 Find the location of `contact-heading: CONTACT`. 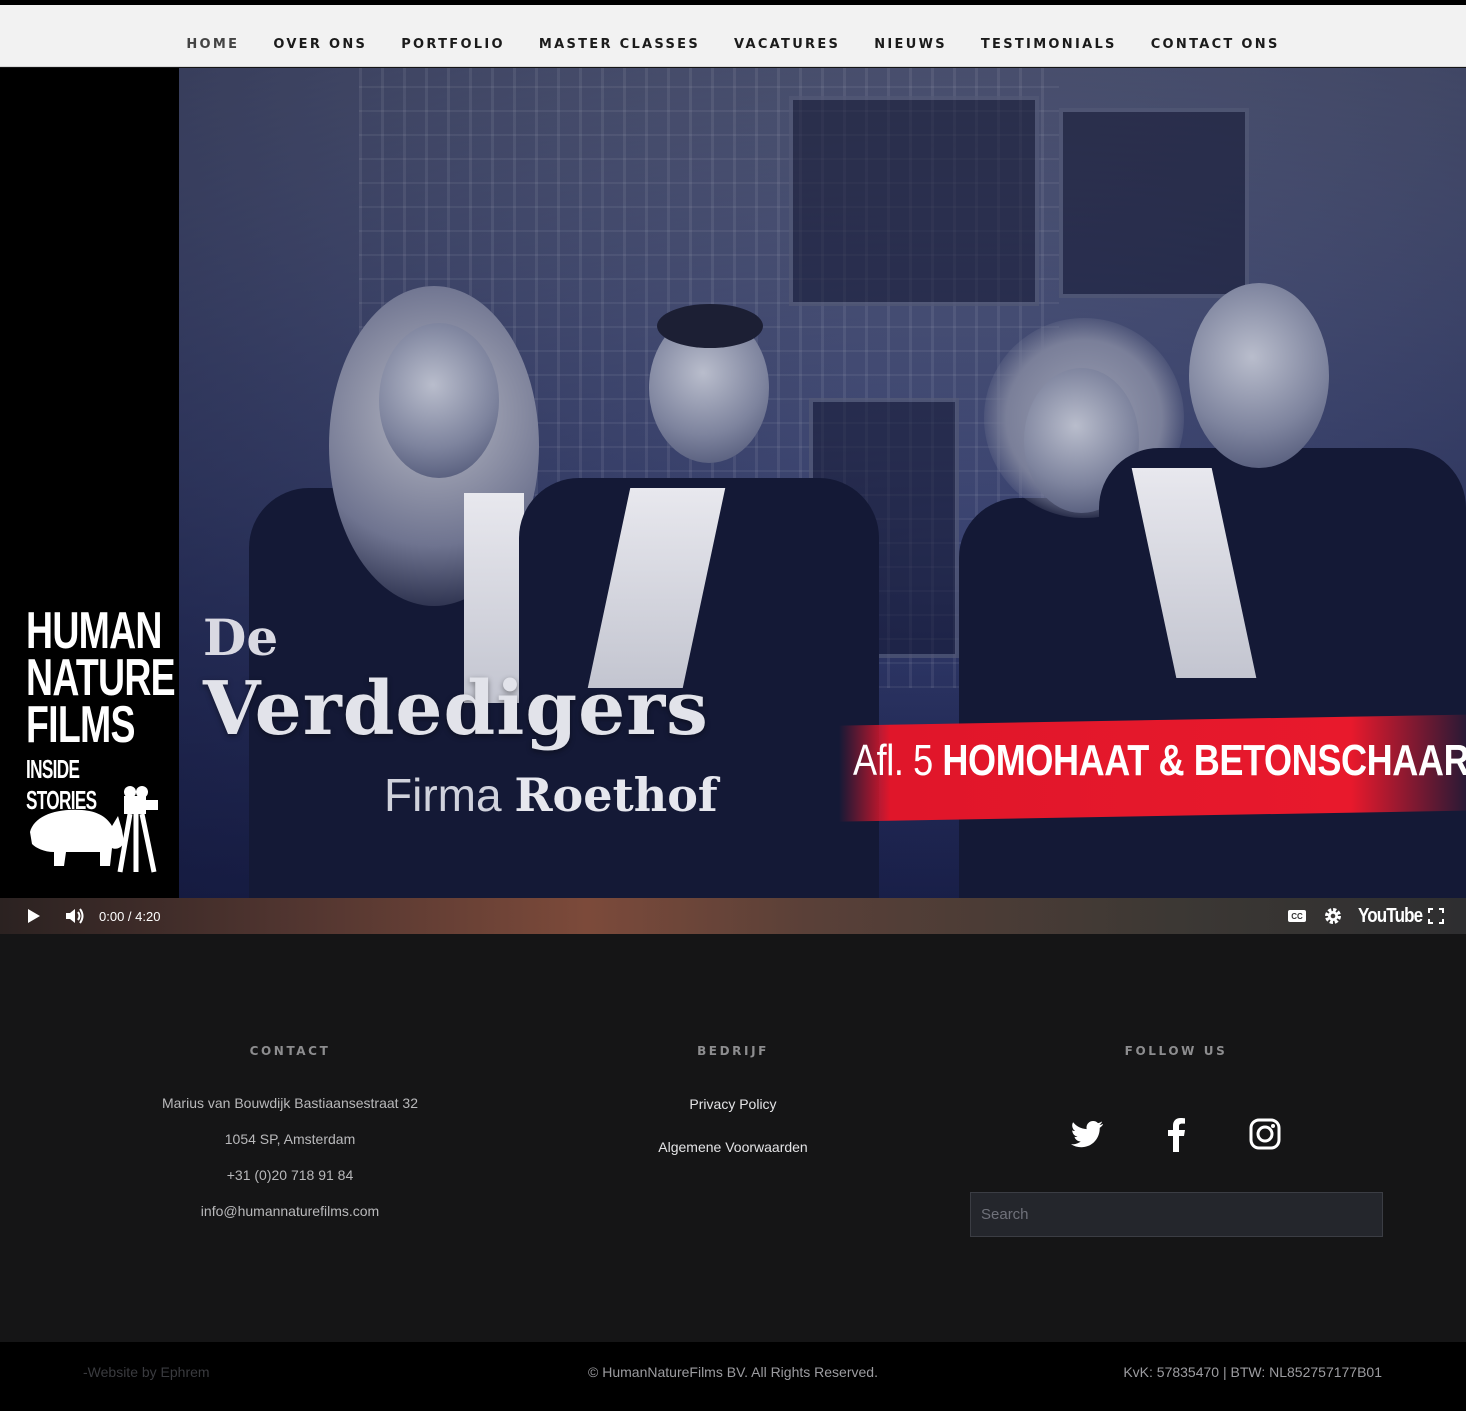

contact-heading: CONTACT is located at coordinates (290, 1051).